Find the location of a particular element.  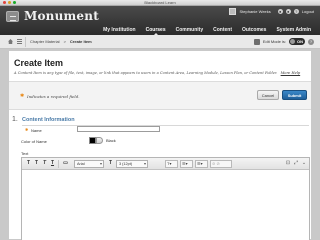

edit-mode-area: Edit Mode is: ON ? is located at coordinates (283, 41).